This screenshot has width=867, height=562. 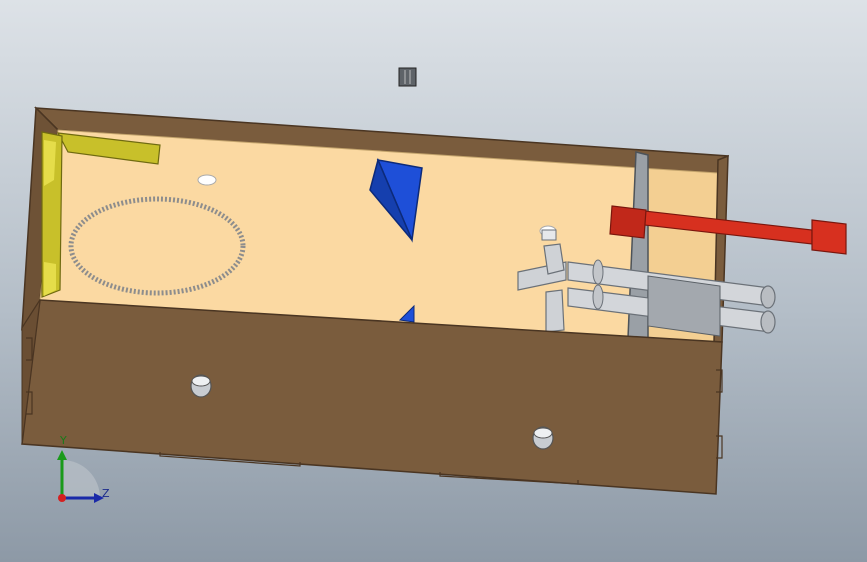 What do you see at coordinates (407, 77) in the screenshot?
I see `floating-clip-part` at bounding box center [407, 77].